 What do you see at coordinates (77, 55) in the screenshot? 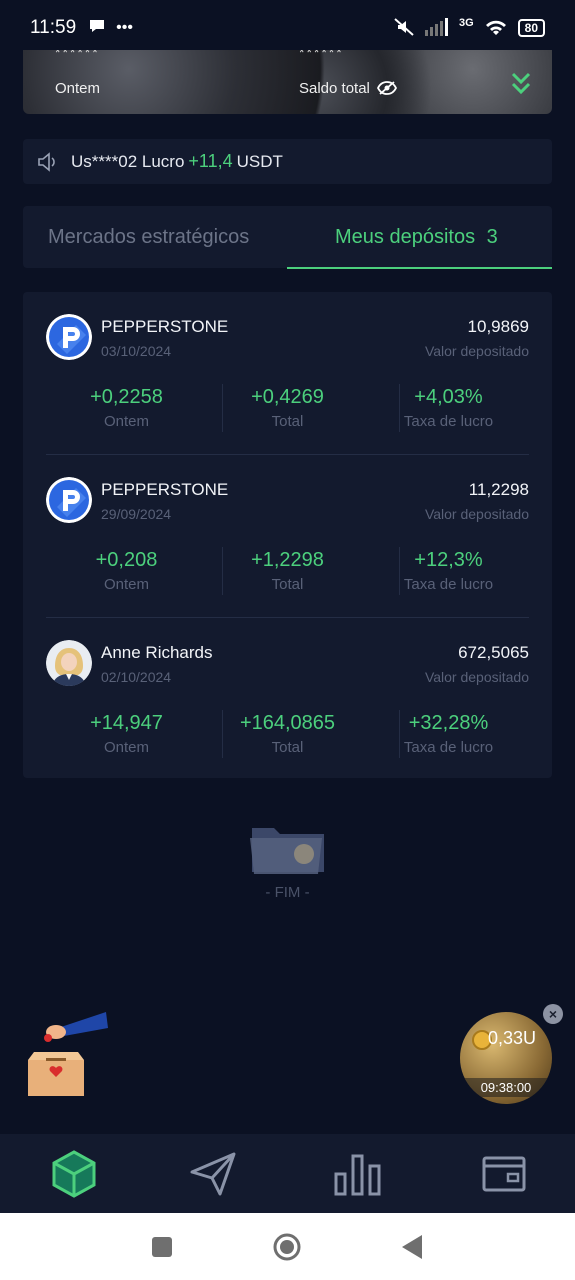
I see `masked-yesterday-value: ******` at bounding box center [77, 55].